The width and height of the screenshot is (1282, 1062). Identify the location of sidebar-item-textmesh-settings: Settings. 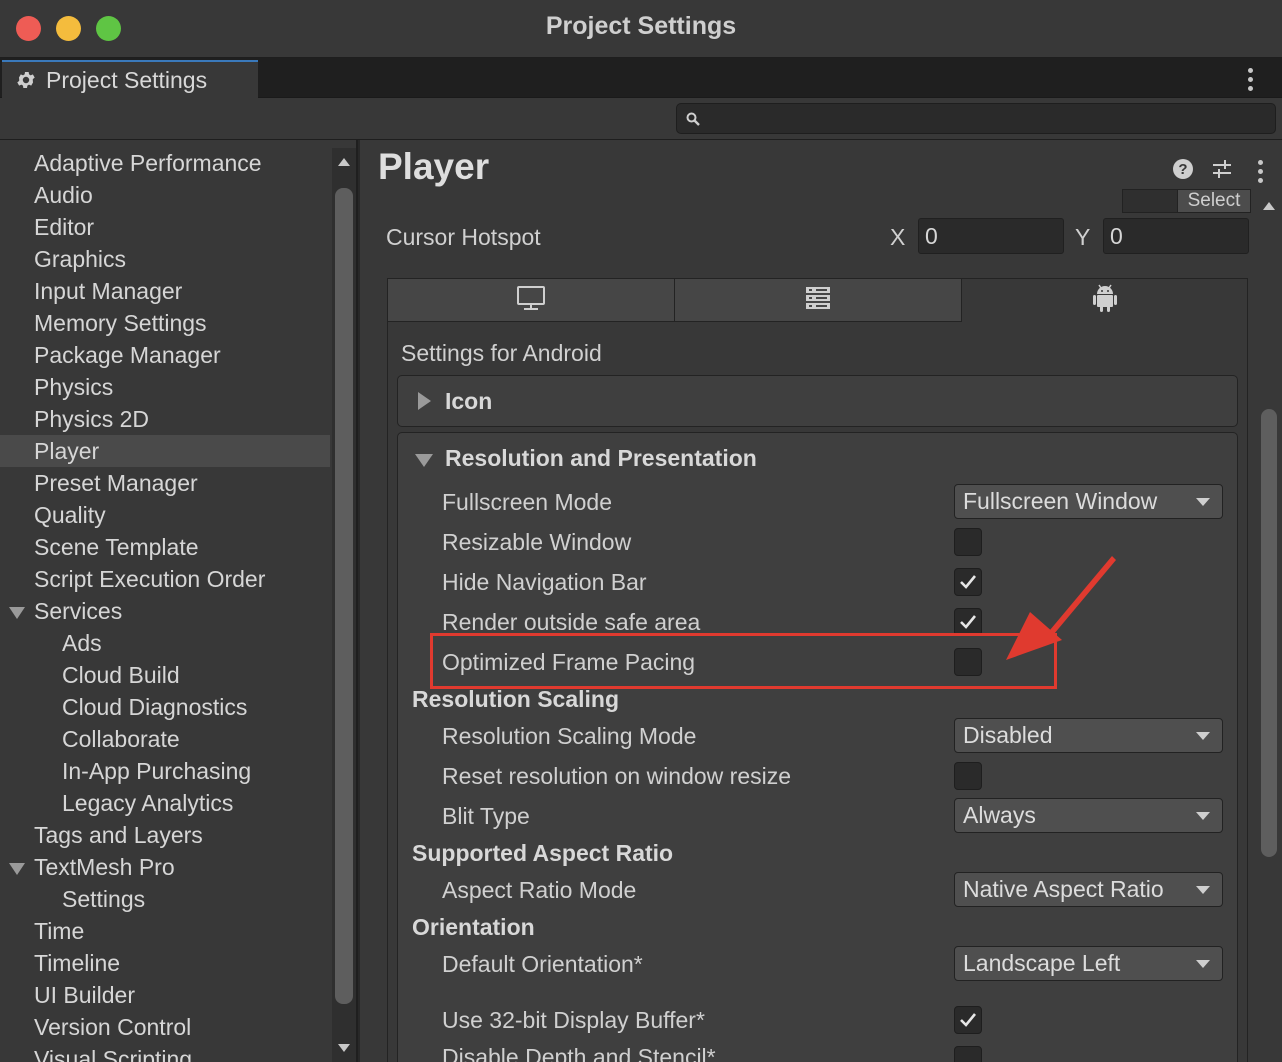
(165, 899).